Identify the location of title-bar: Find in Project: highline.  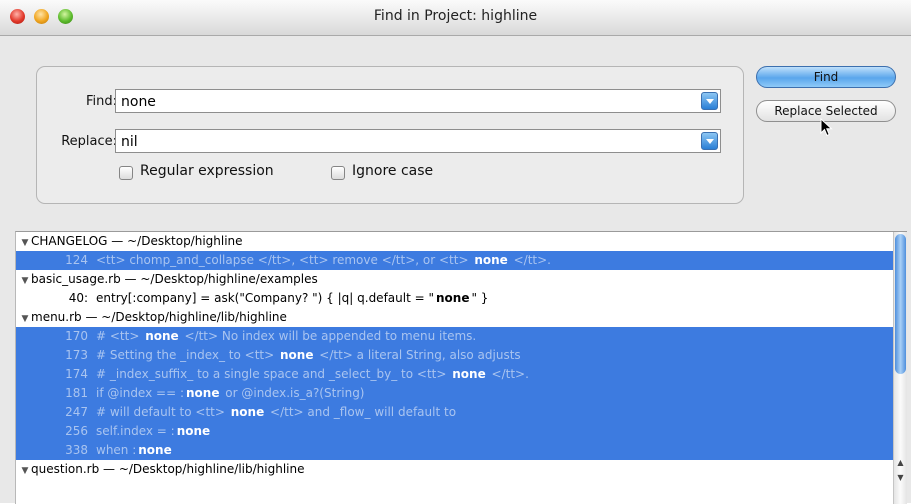
(455, 18).